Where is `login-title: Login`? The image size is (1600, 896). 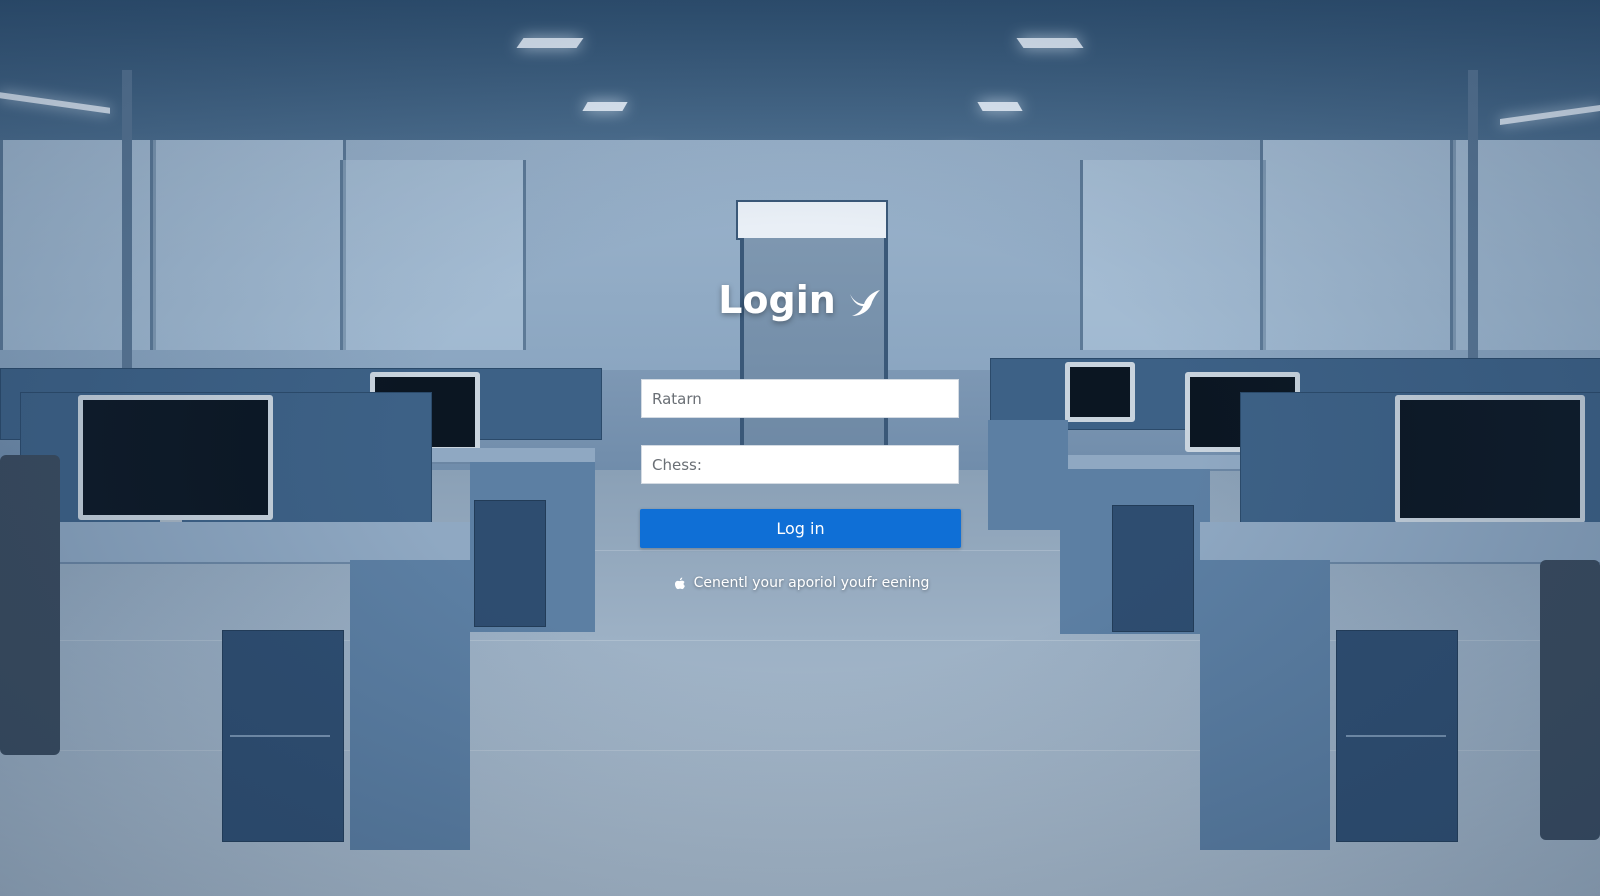
login-title: Login is located at coordinates (800, 300).